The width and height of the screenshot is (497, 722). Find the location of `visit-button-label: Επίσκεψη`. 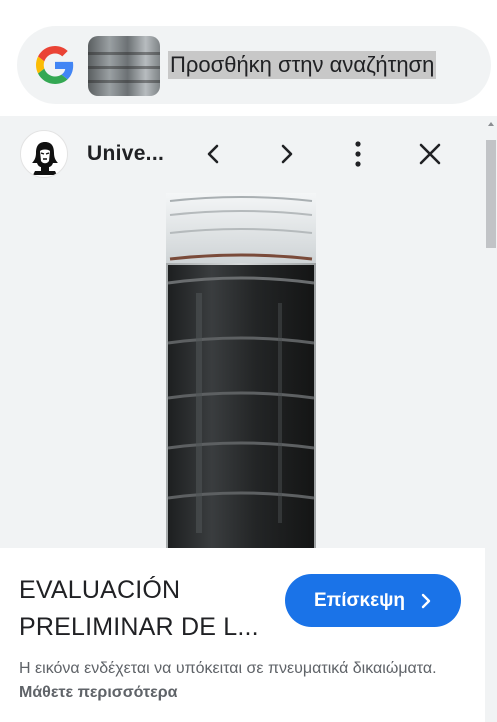

visit-button-label: Επίσκεψη is located at coordinates (360, 600).